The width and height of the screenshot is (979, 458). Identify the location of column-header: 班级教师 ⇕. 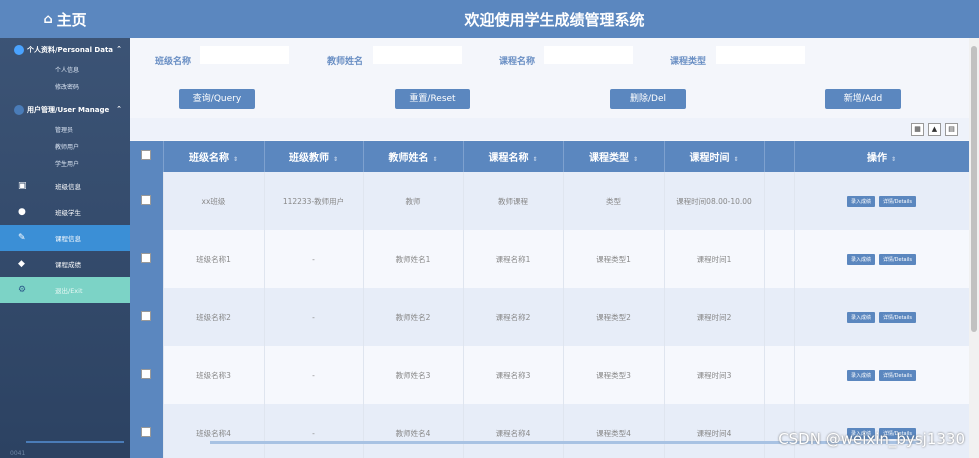
(314, 156).